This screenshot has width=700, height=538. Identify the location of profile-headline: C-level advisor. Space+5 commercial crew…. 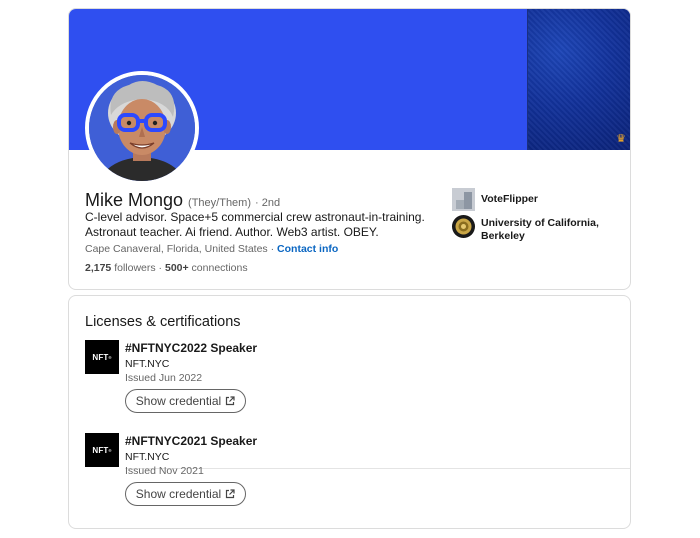
(255, 224).